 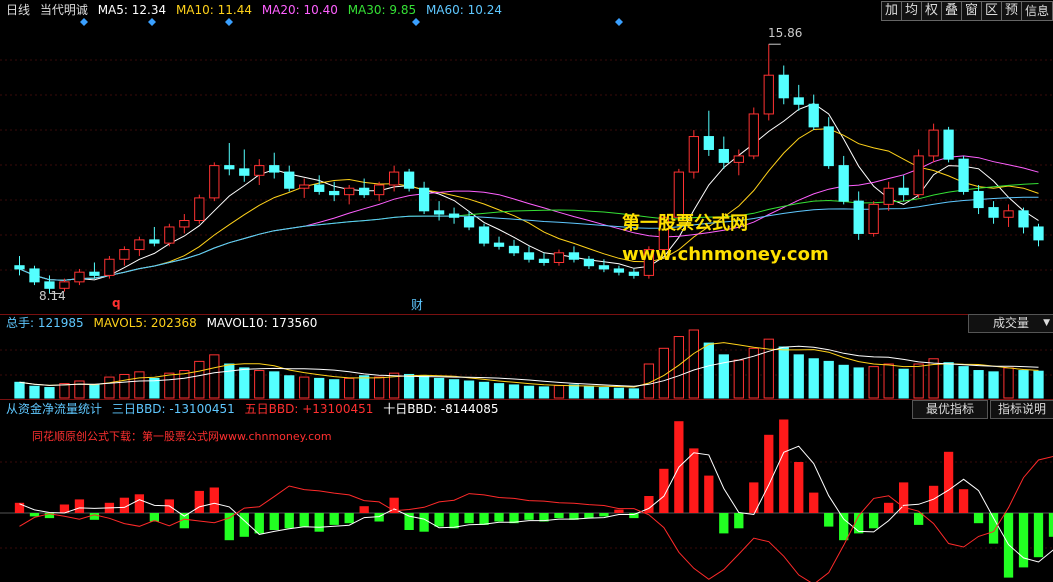 I want to click on watermark-url: www.chnmoney.com, so click(x=725, y=254).